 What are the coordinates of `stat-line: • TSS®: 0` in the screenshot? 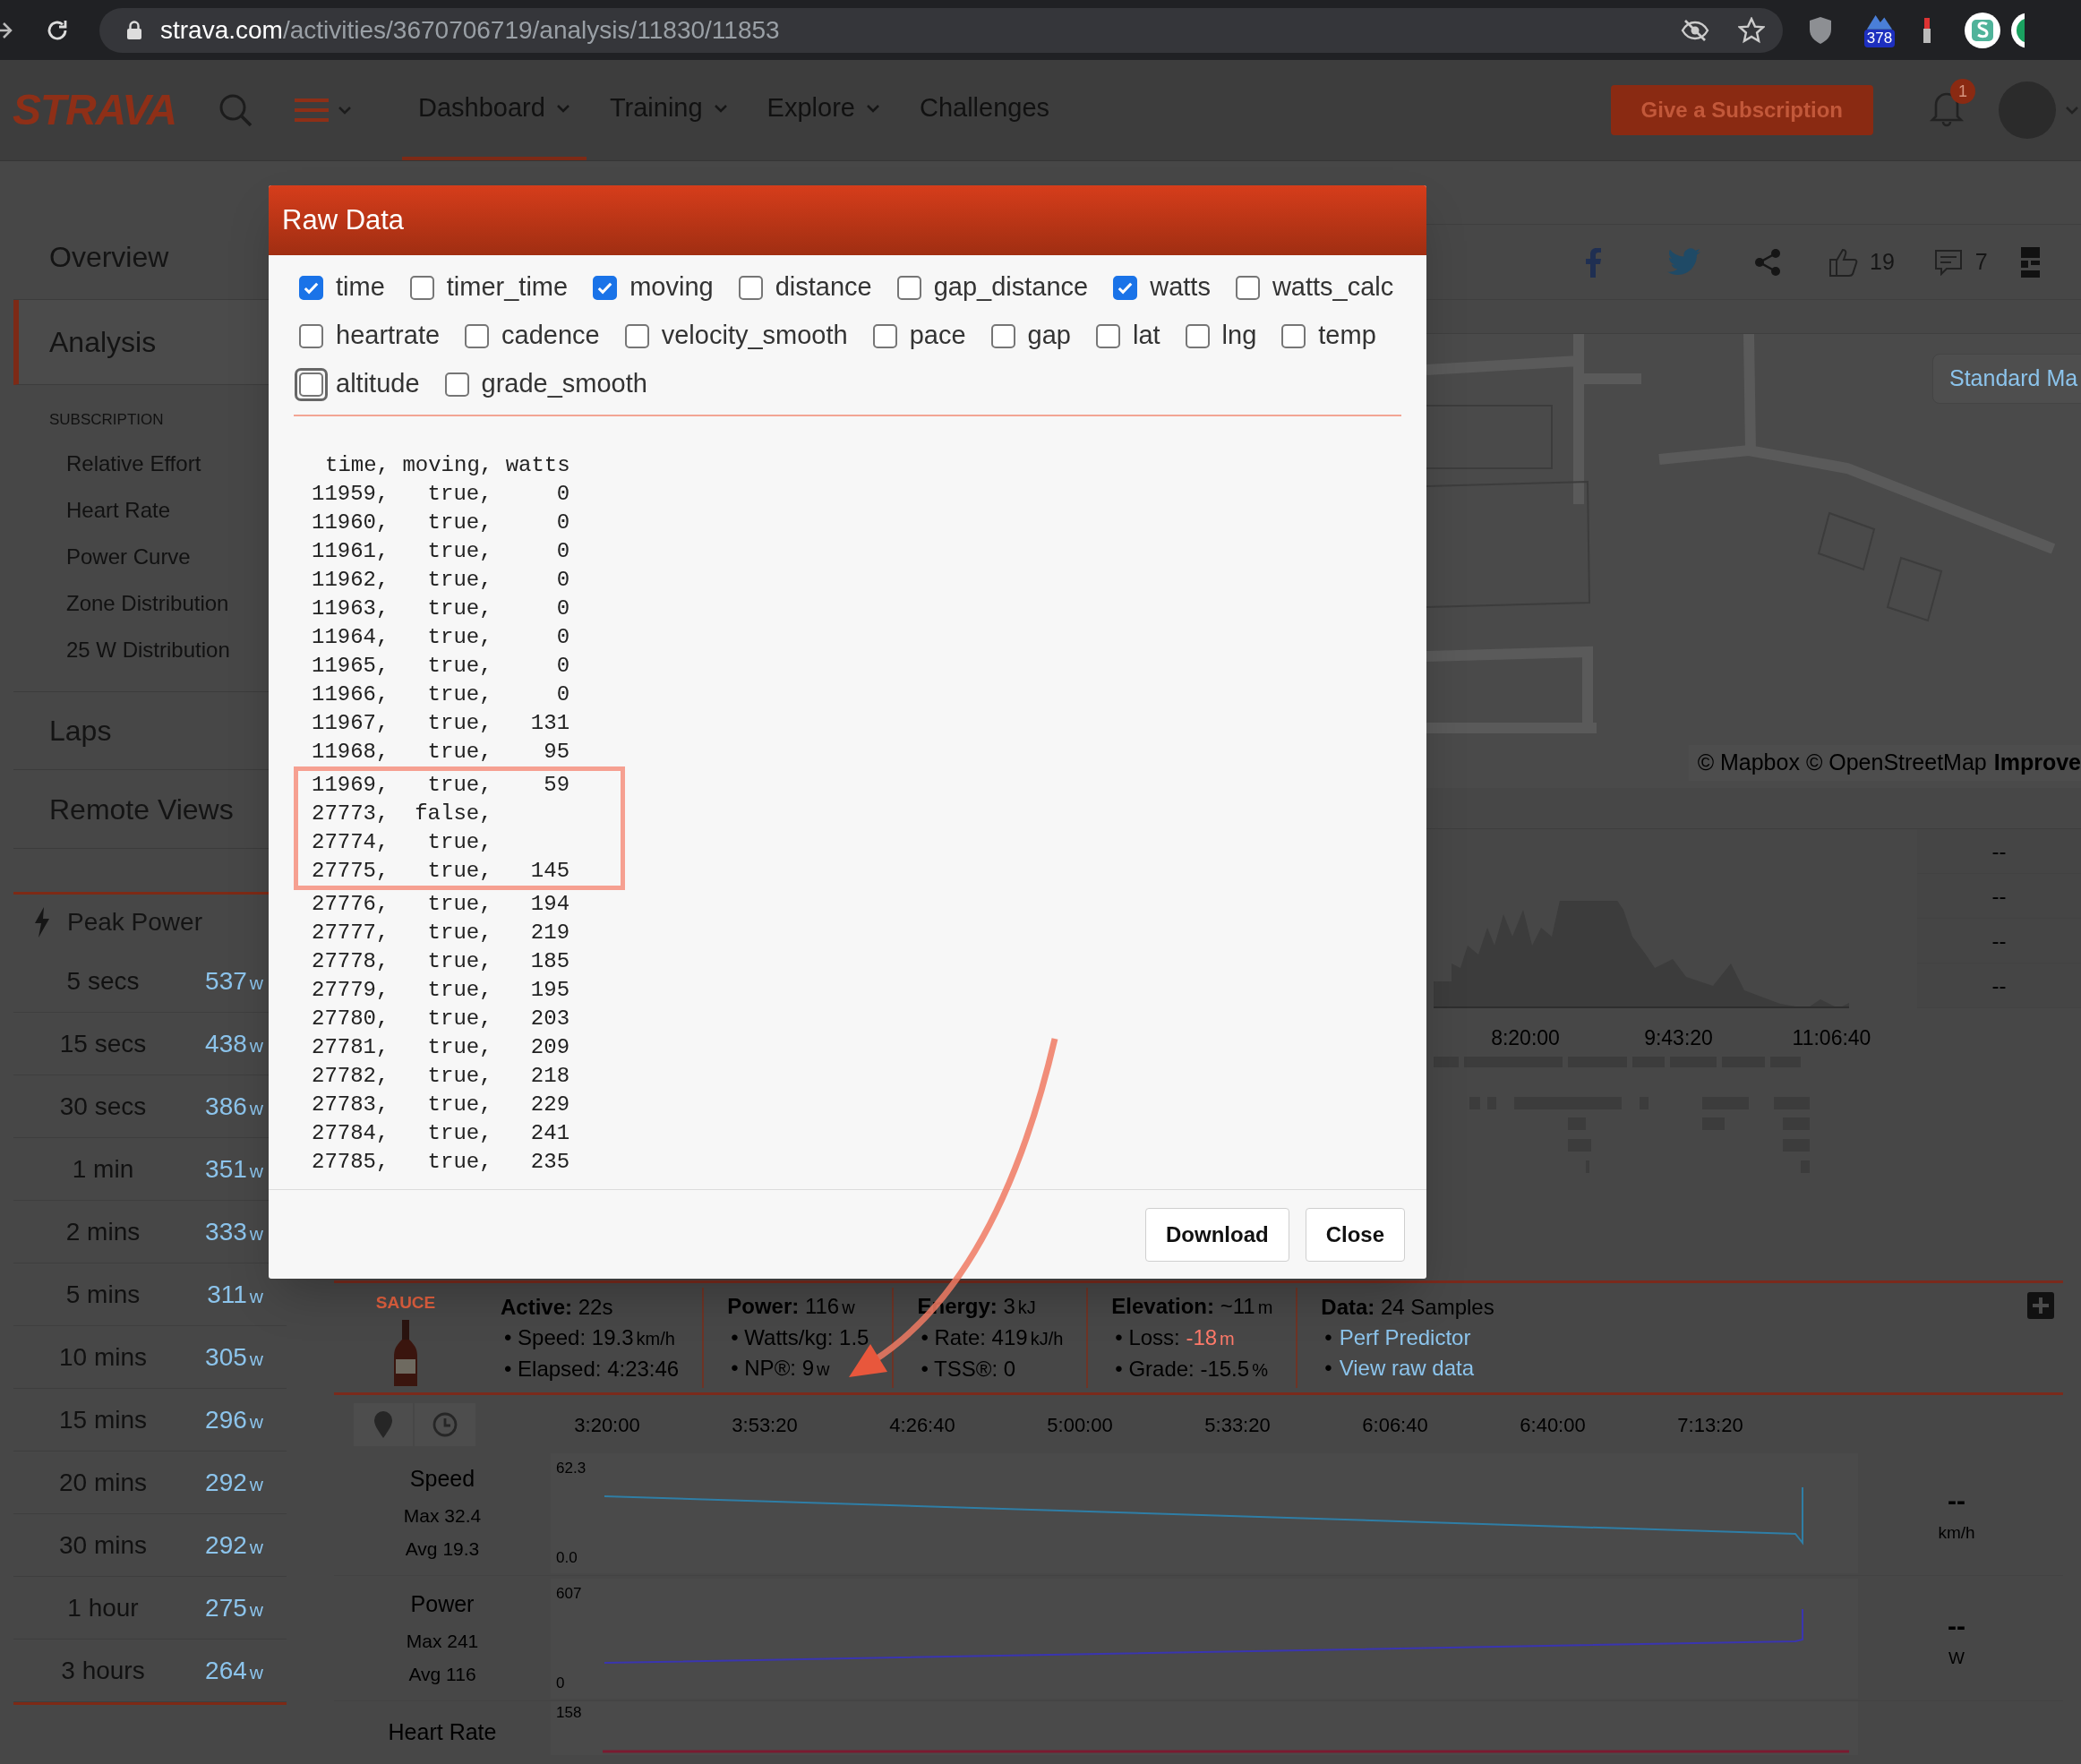 It's located at (969, 1370).